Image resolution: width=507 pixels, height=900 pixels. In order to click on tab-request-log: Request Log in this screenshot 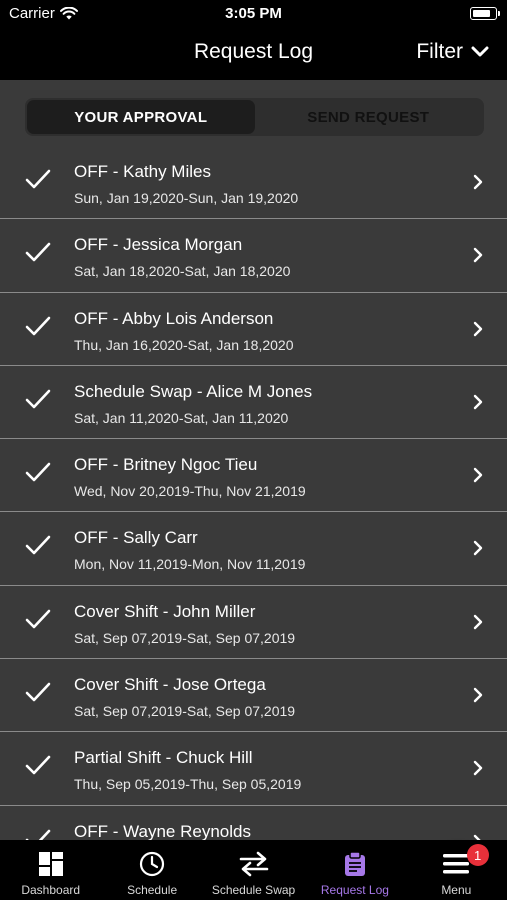, I will do `click(354, 870)`.